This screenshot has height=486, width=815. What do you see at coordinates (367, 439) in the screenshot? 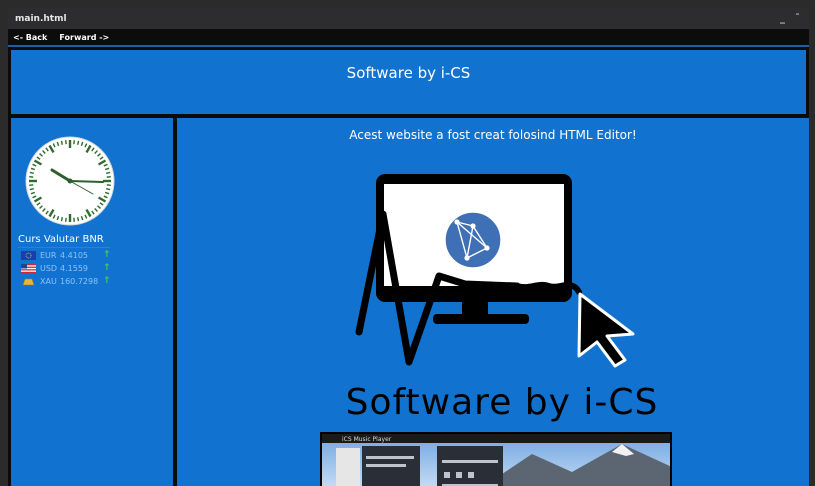
I see `player-window-title: iCS Music Player` at bounding box center [367, 439].